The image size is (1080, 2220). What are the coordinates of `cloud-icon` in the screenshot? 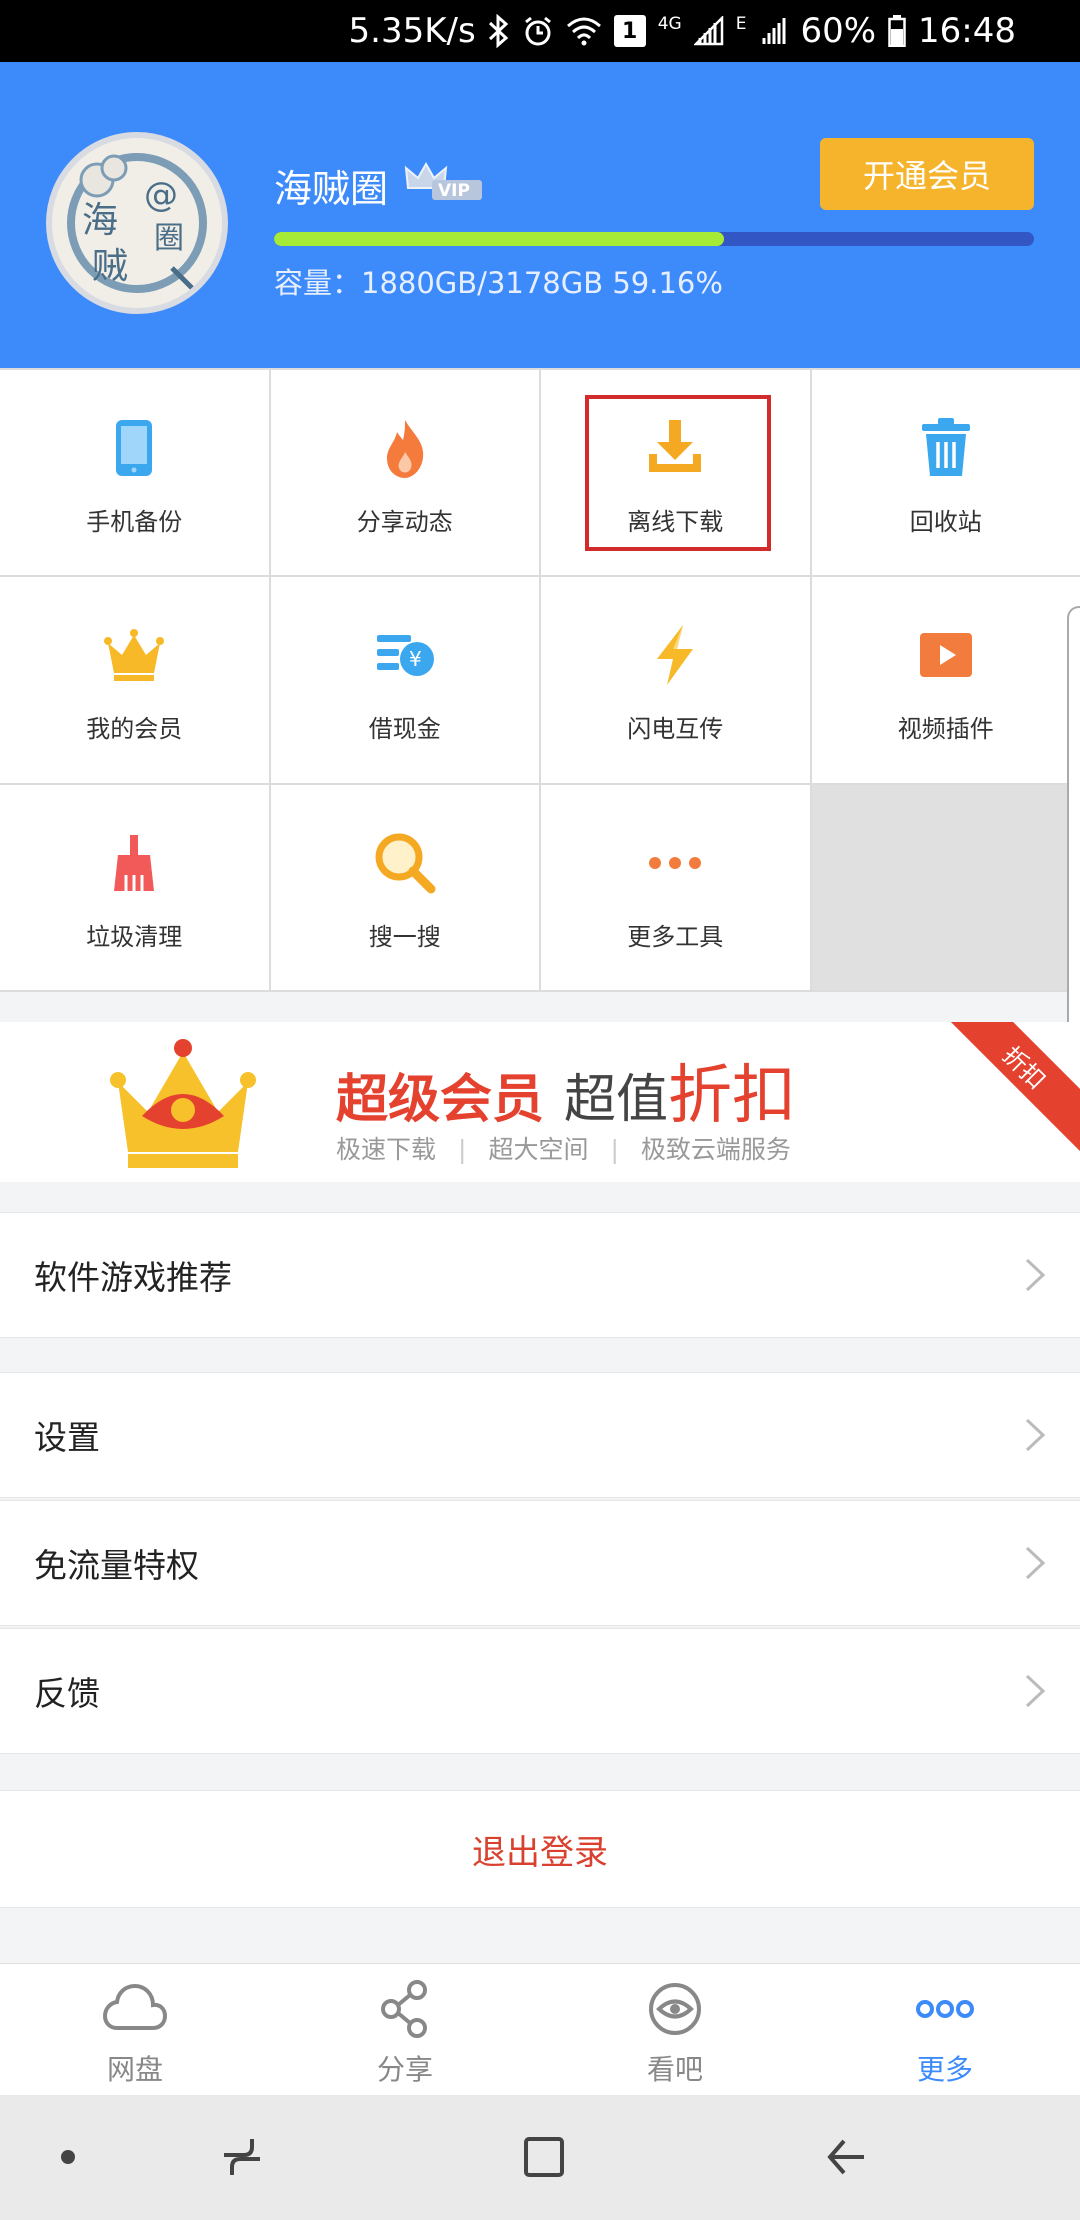 It's located at (135, 2006).